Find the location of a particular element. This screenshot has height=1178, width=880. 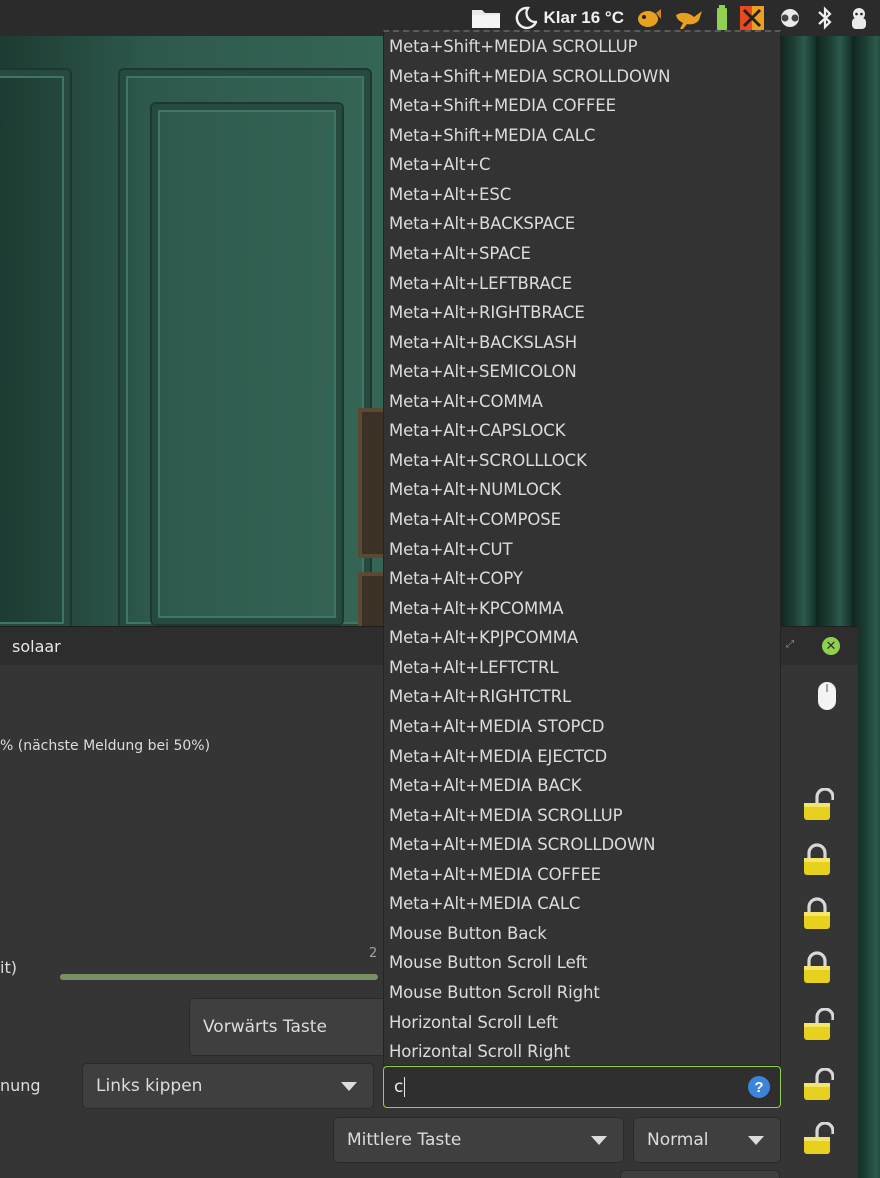

partial-select is located at coordinates (700, 1174).